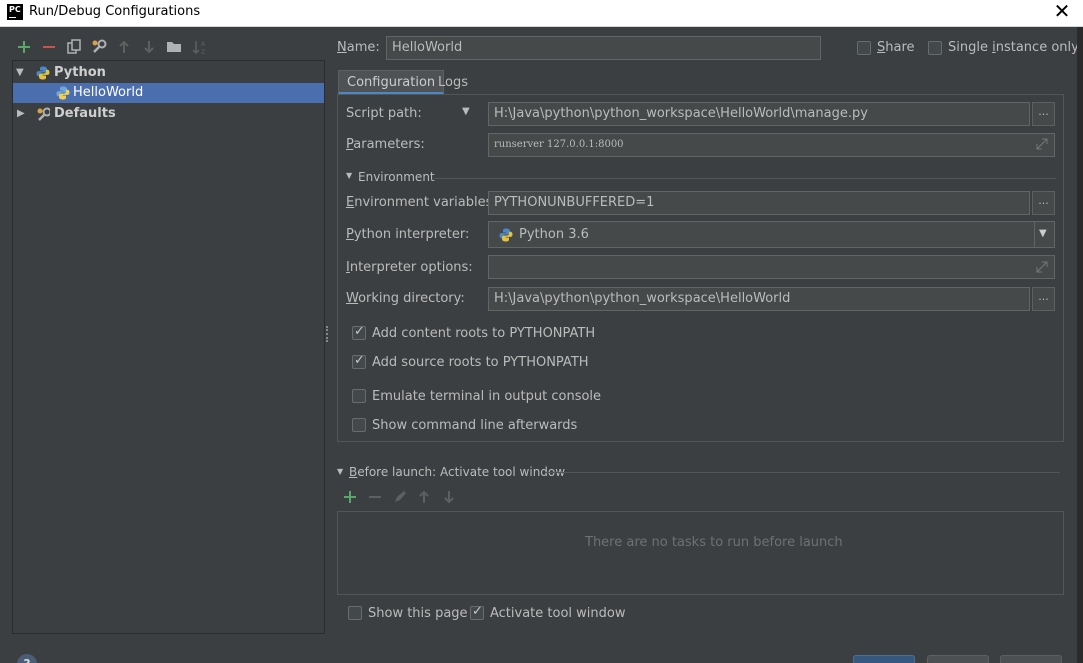 This screenshot has height=663, width=1083. Describe the element at coordinates (174, 46) in the screenshot. I see `folder-icon` at that location.